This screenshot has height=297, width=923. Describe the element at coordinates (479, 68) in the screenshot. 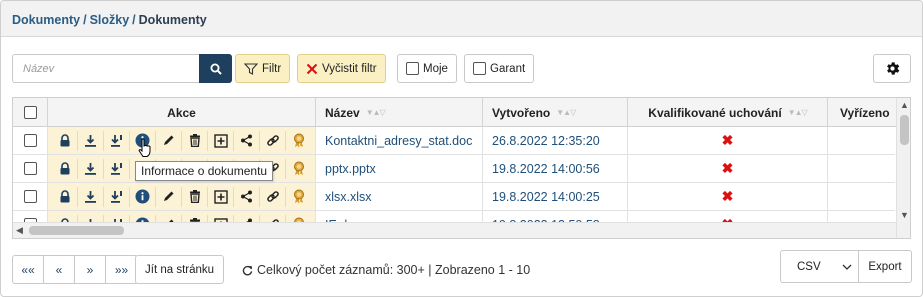

I see `guarantor-checkbox` at that location.